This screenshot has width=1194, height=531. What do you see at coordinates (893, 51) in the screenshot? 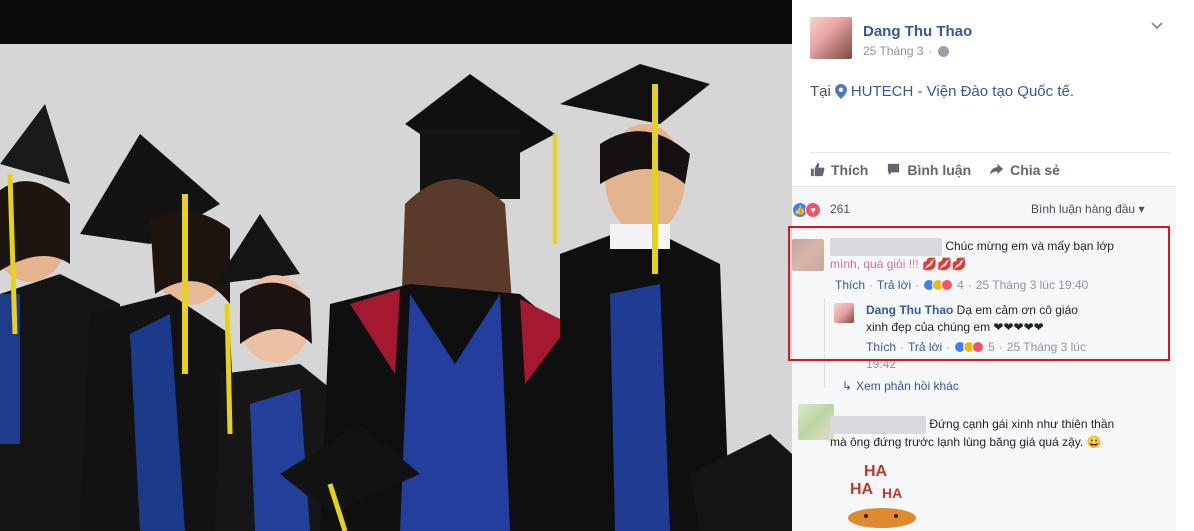
I see `post-date: 25 Tháng 3` at bounding box center [893, 51].